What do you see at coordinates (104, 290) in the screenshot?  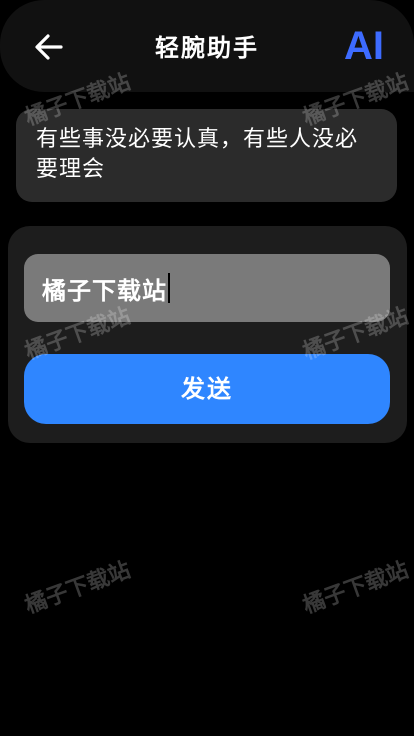 I see `message-input-value: 橘子下载站` at bounding box center [104, 290].